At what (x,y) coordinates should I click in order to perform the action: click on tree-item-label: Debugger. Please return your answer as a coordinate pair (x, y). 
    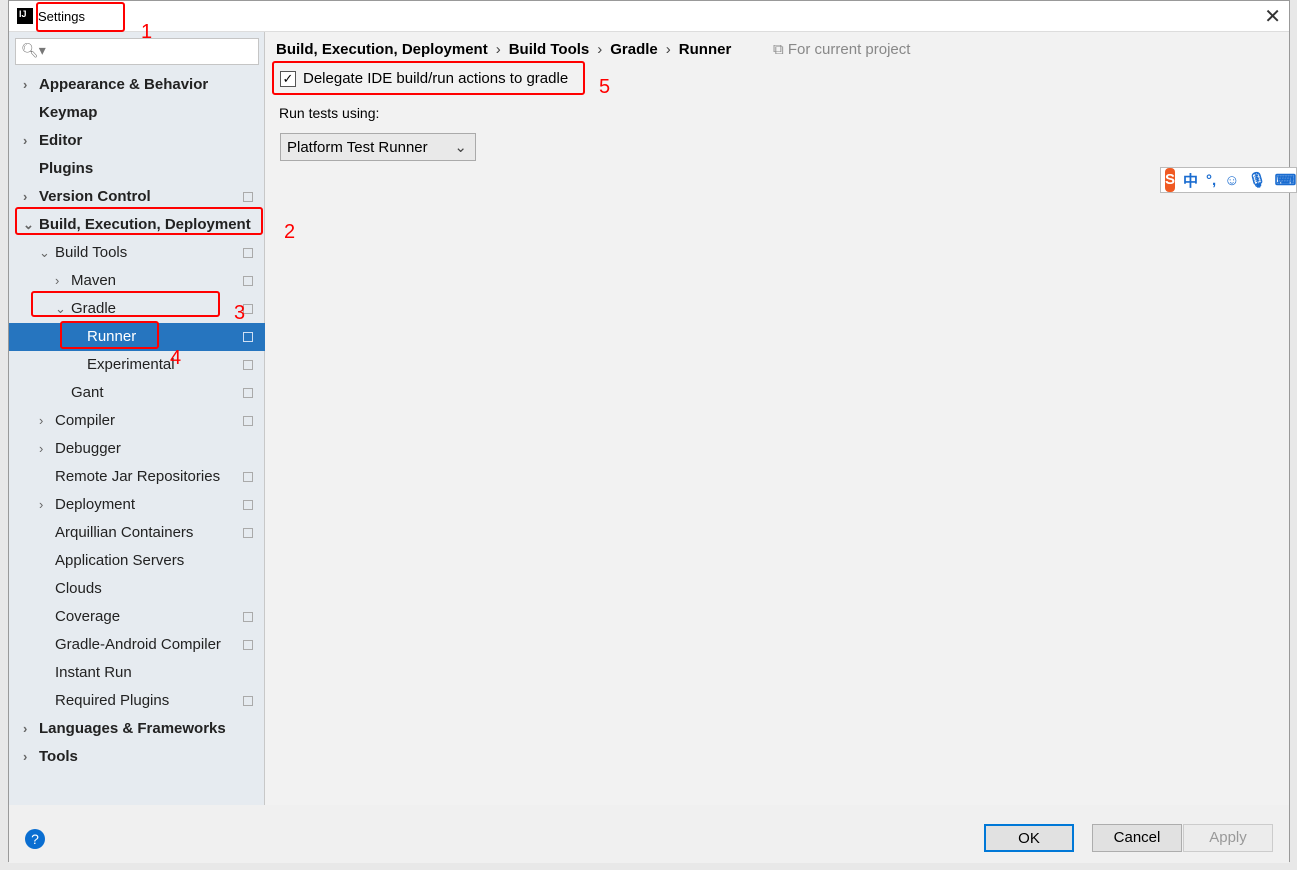
    Looking at the image, I should click on (88, 448).